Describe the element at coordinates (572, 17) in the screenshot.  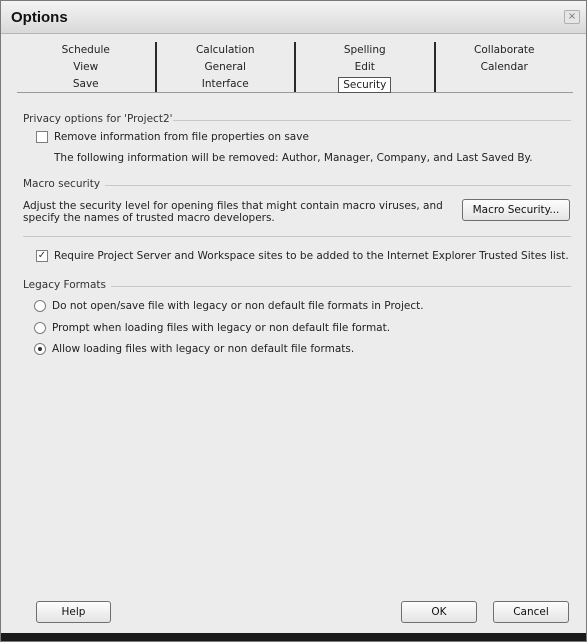
I see `close-icon: ×` at that location.